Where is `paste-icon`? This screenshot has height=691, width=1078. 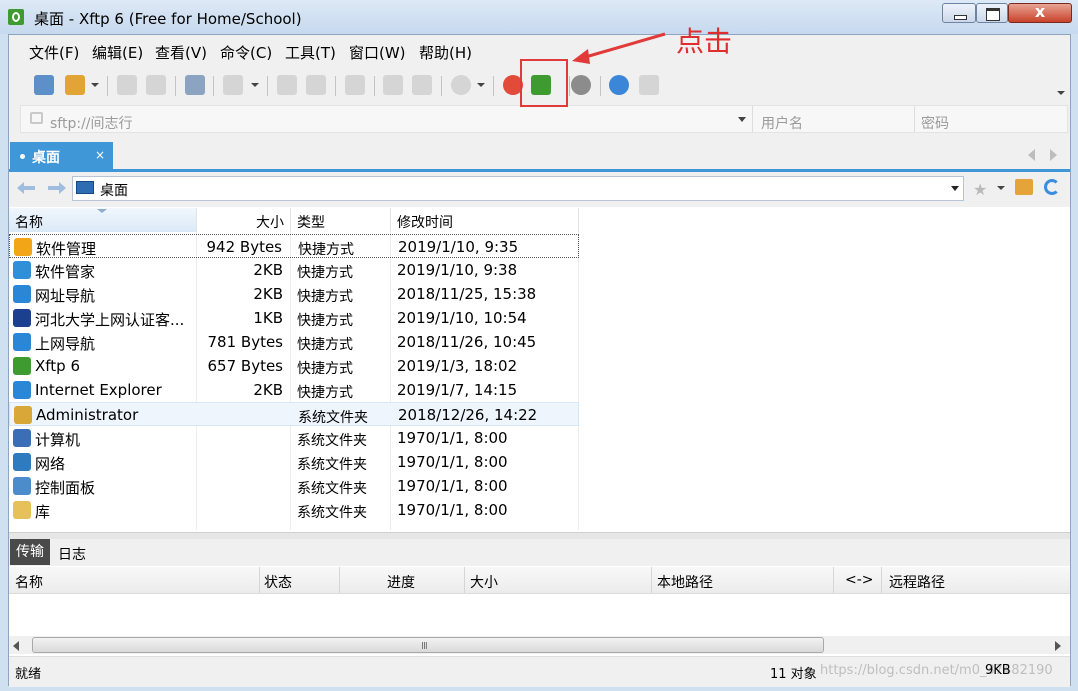
paste-icon is located at coordinates (316, 85).